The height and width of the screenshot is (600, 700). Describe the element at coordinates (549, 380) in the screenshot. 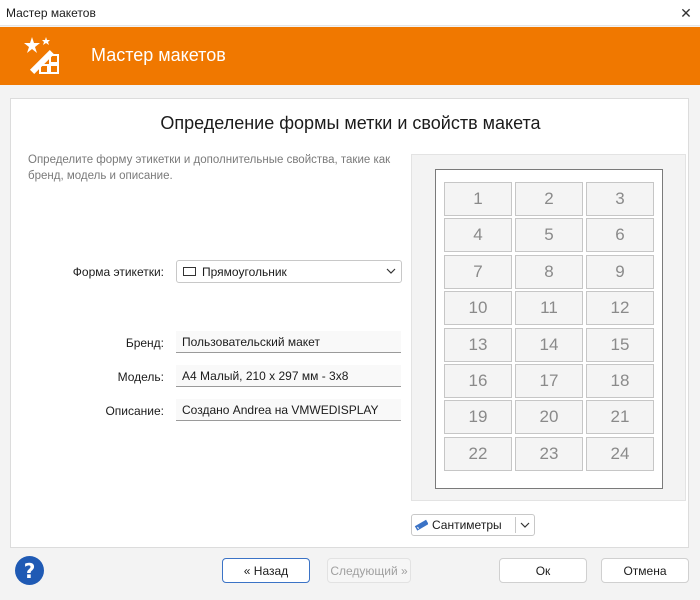

I see `label-cell: 17` at that location.